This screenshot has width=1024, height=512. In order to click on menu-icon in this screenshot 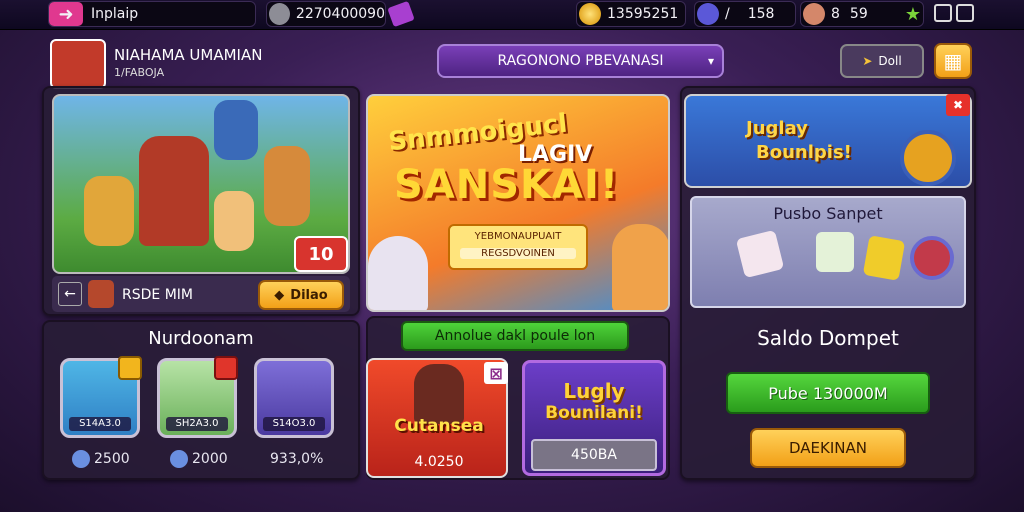, I will do `click(965, 13)`.